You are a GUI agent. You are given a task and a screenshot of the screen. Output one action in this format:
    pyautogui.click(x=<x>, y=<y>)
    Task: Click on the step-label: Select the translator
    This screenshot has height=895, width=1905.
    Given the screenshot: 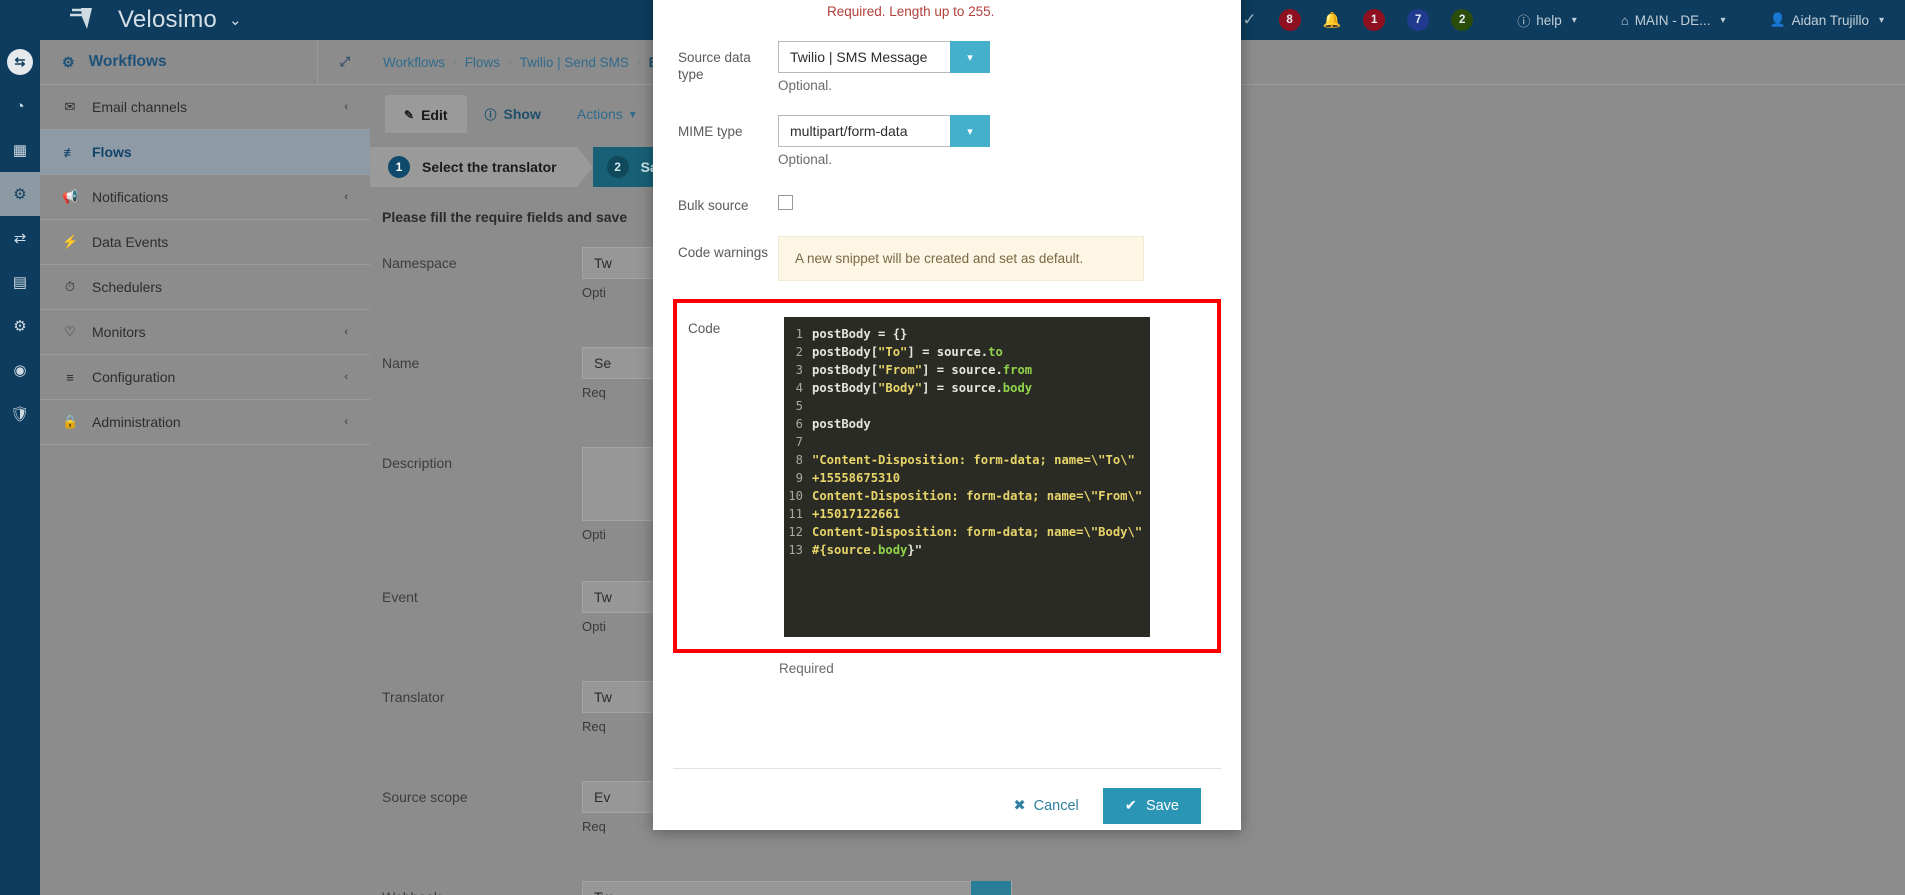 What is the action you would take?
    pyautogui.click(x=489, y=167)
    